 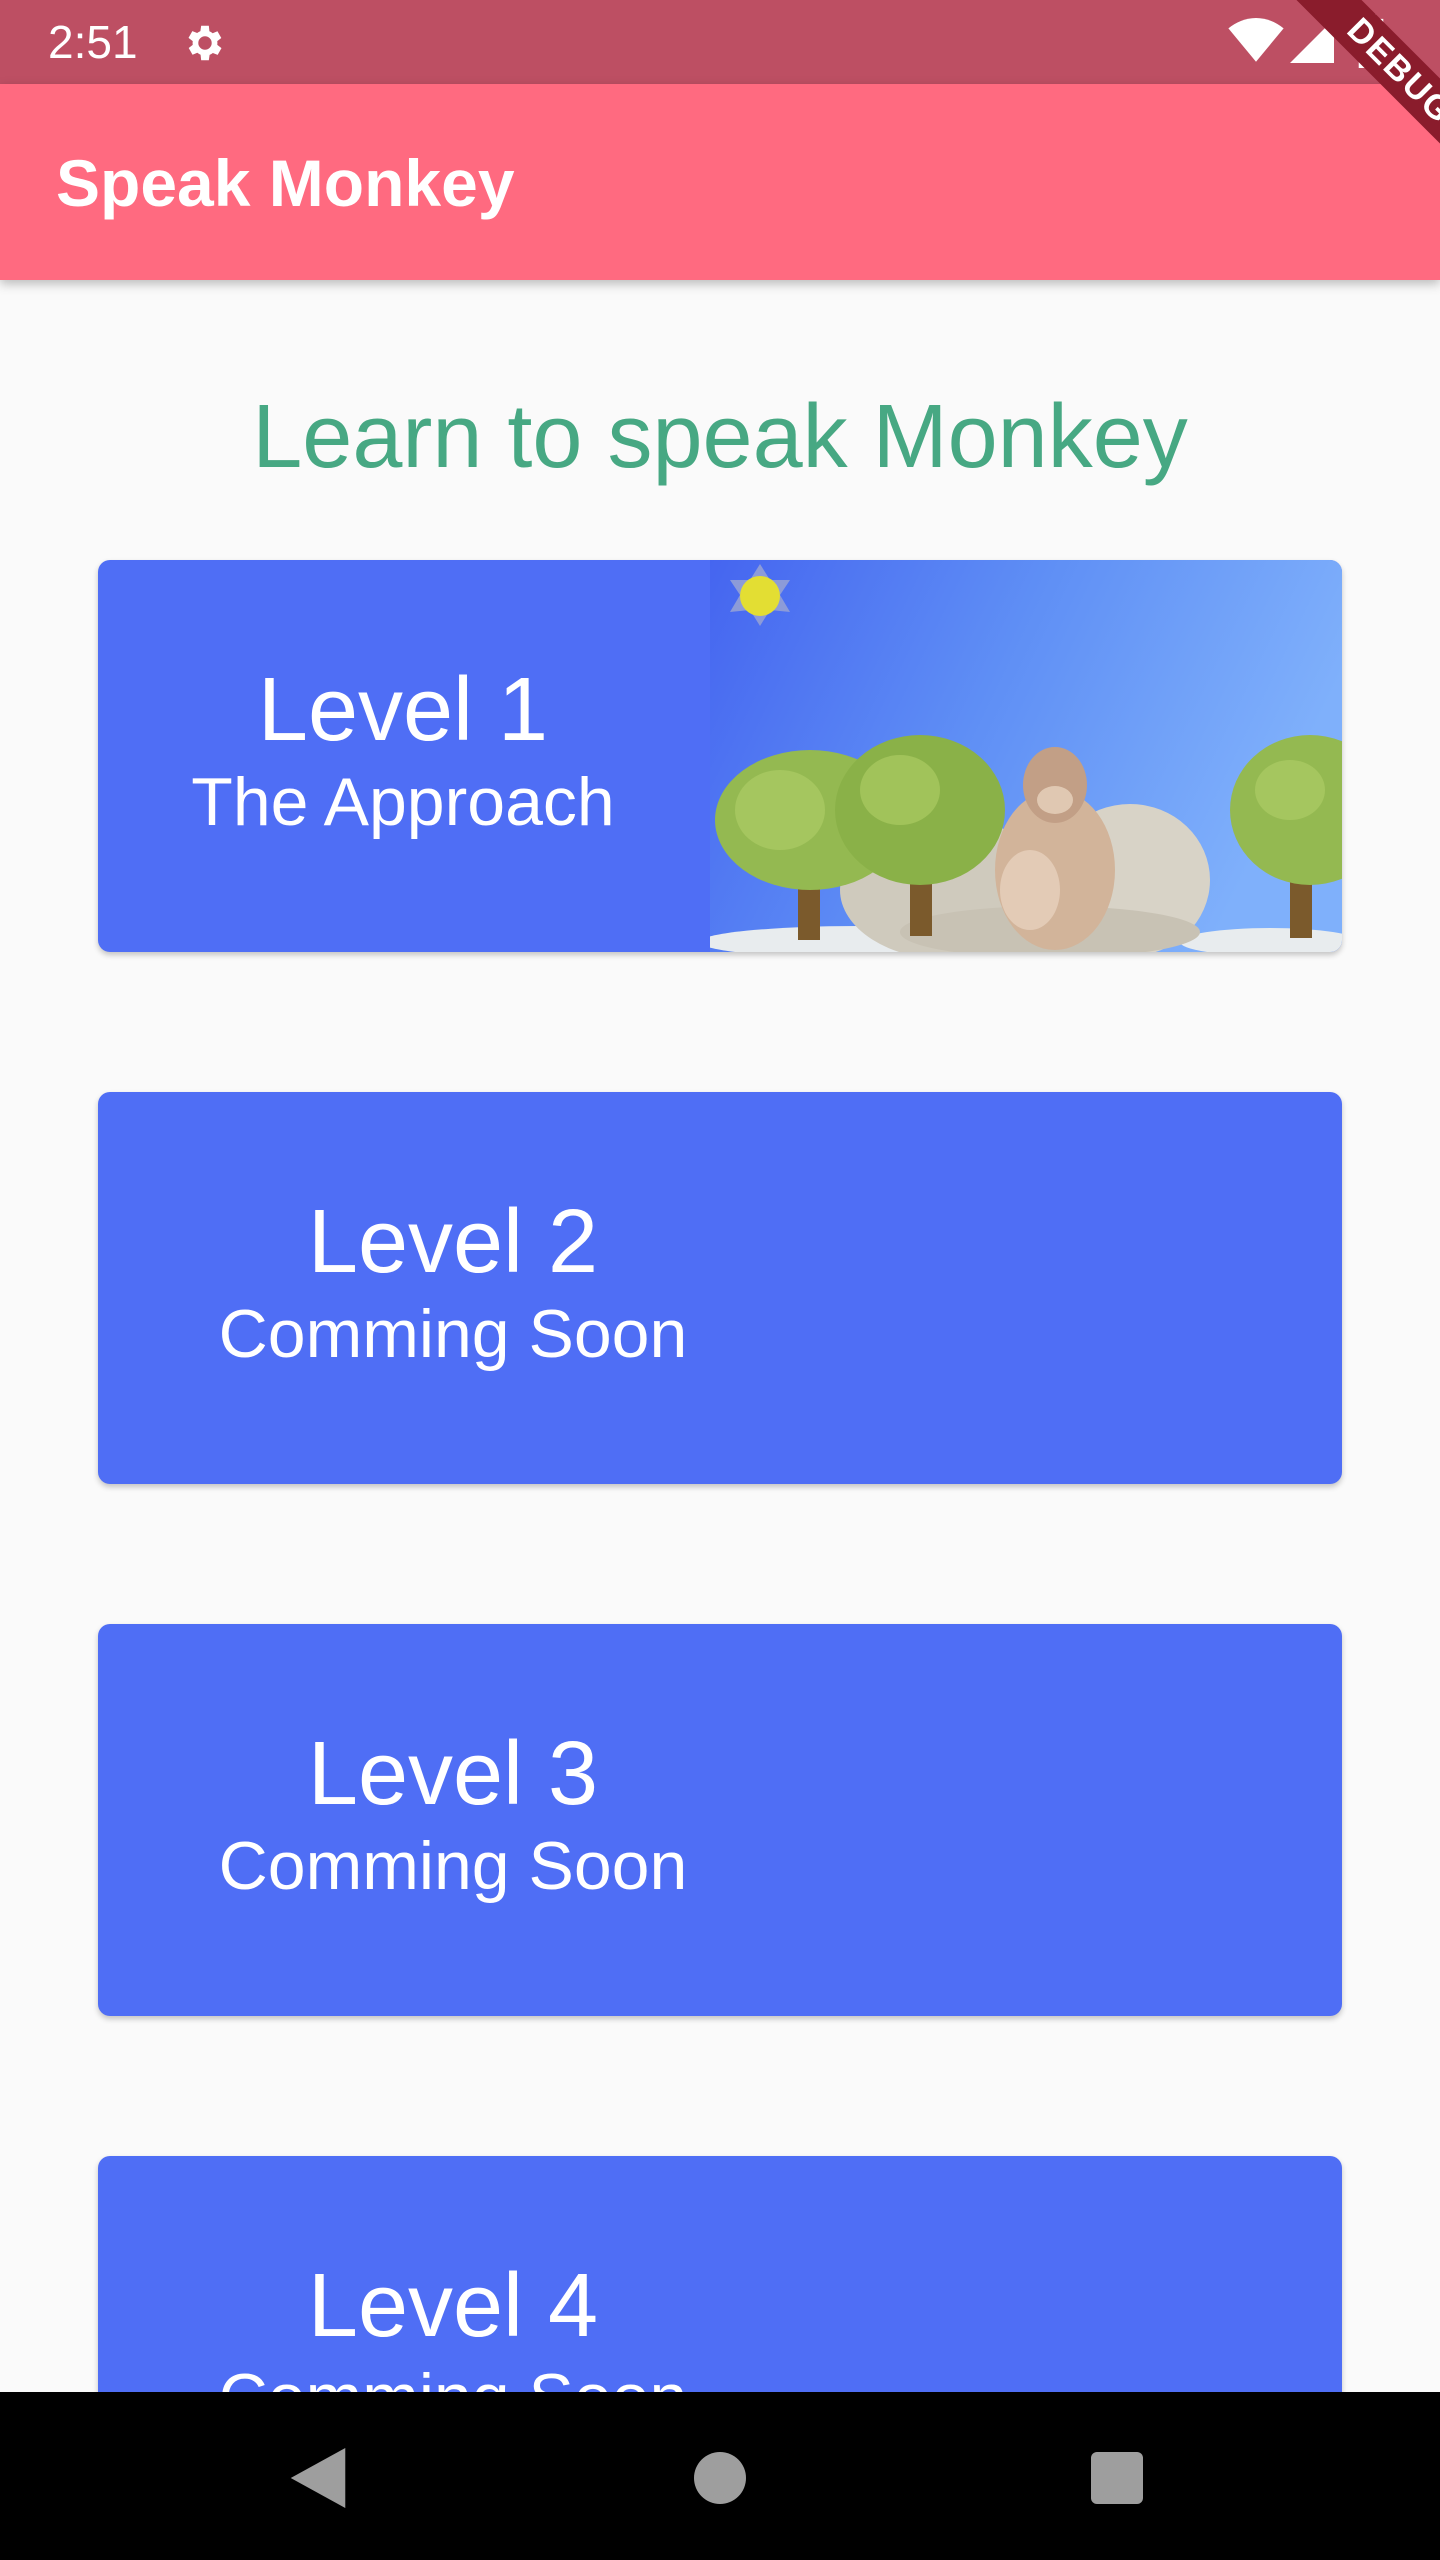 What do you see at coordinates (1026, 756) in the screenshot?
I see `monkey-scene-illustration` at bounding box center [1026, 756].